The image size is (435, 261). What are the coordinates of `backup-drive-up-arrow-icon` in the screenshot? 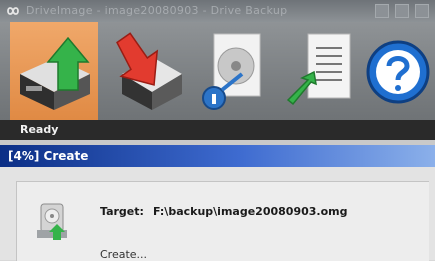 It's located at (55, 73).